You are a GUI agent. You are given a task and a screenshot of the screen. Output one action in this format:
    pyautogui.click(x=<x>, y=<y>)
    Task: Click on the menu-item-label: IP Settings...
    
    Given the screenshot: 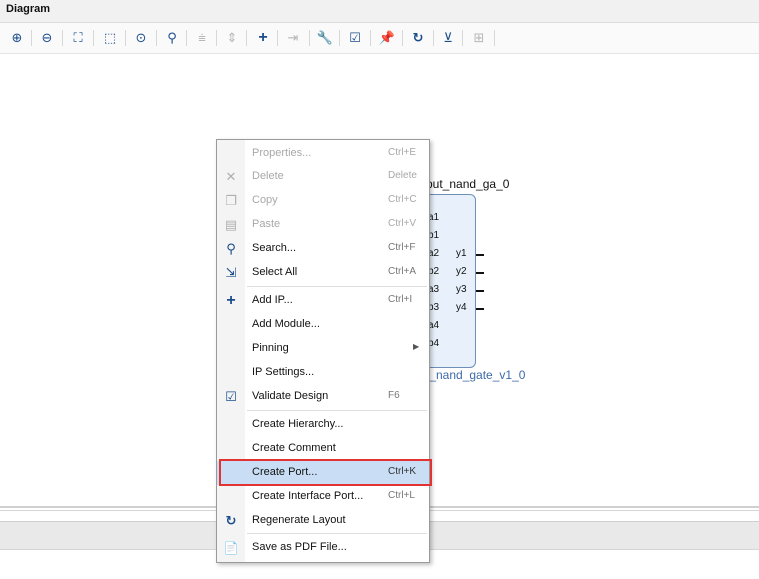 What is the action you would take?
    pyautogui.click(x=283, y=372)
    